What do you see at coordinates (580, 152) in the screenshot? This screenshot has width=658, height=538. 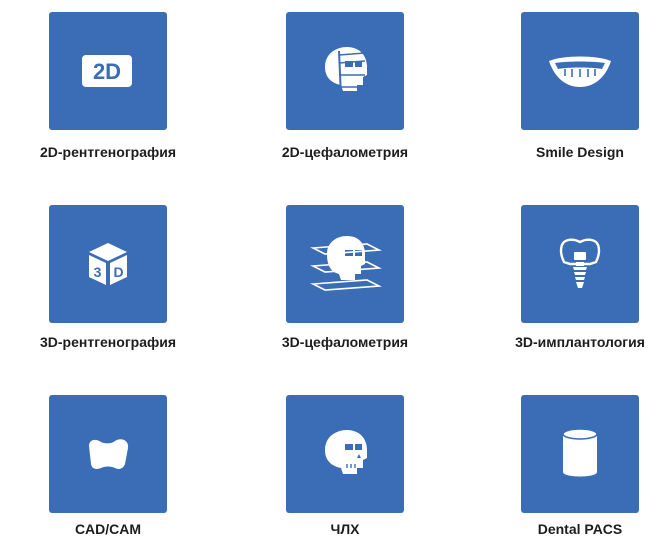 I see `tile-label-smile-design: Smile Design` at bounding box center [580, 152].